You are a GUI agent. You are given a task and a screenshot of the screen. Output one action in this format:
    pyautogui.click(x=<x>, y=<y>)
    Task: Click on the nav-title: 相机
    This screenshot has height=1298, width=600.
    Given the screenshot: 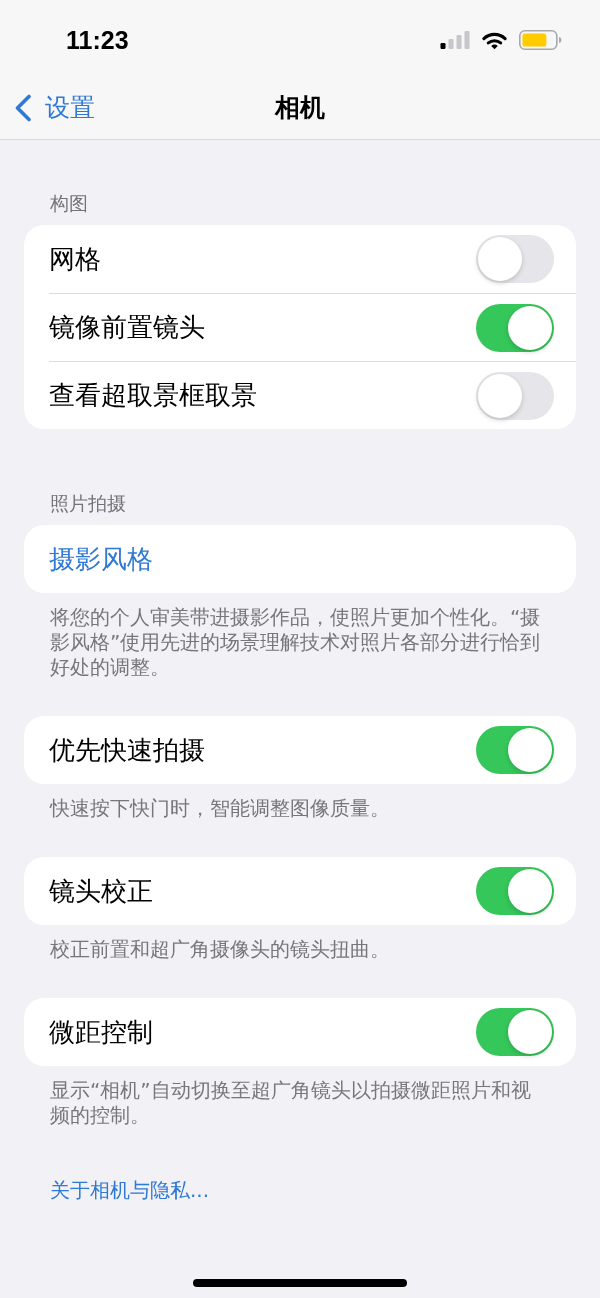 What is the action you would take?
    pyautogui.click(x=300, y=108)
    